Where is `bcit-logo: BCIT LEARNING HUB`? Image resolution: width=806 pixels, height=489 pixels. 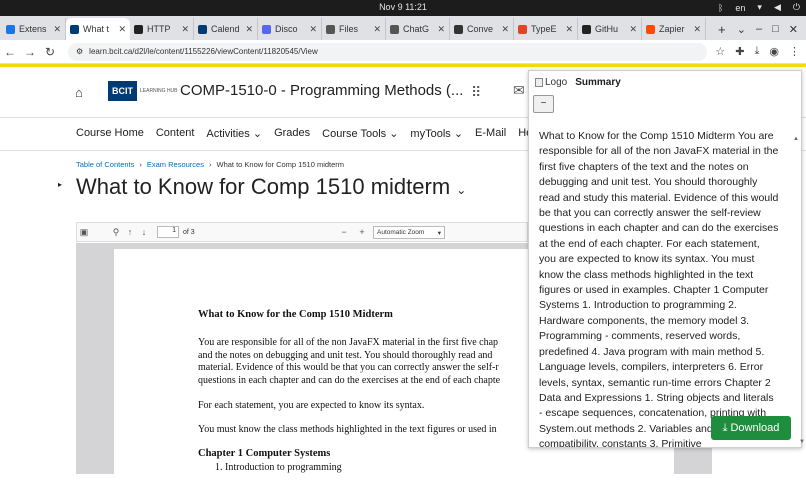
bcit-logo: BCIT LEARNING HUB is located at coordinates (143, 91).